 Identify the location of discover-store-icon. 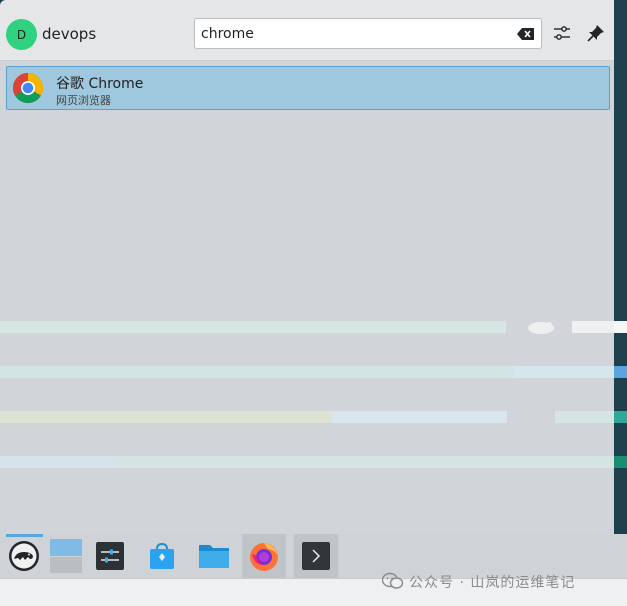
(162, 555).